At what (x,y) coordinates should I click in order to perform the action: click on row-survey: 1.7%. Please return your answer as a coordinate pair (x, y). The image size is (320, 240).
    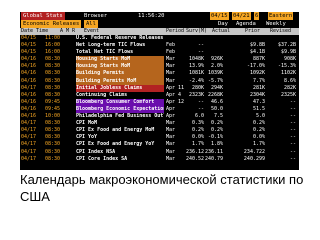
    Looking at the image, I should click on (197, 144).